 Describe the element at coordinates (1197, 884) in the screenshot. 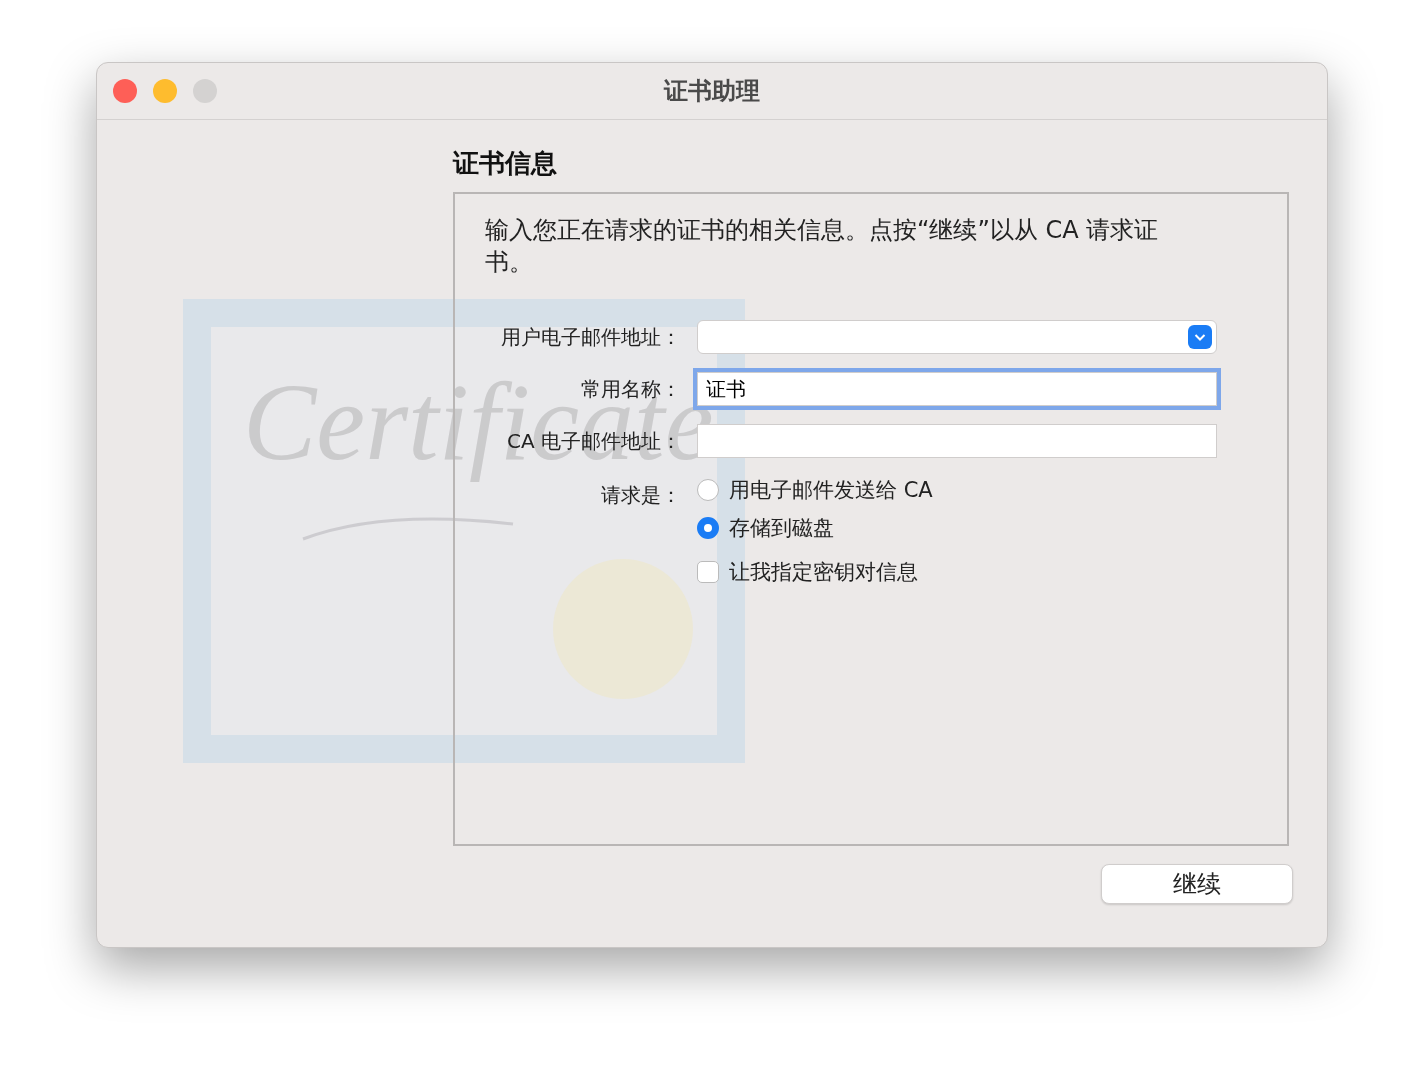

I see `continue-button: 继续` at that location.